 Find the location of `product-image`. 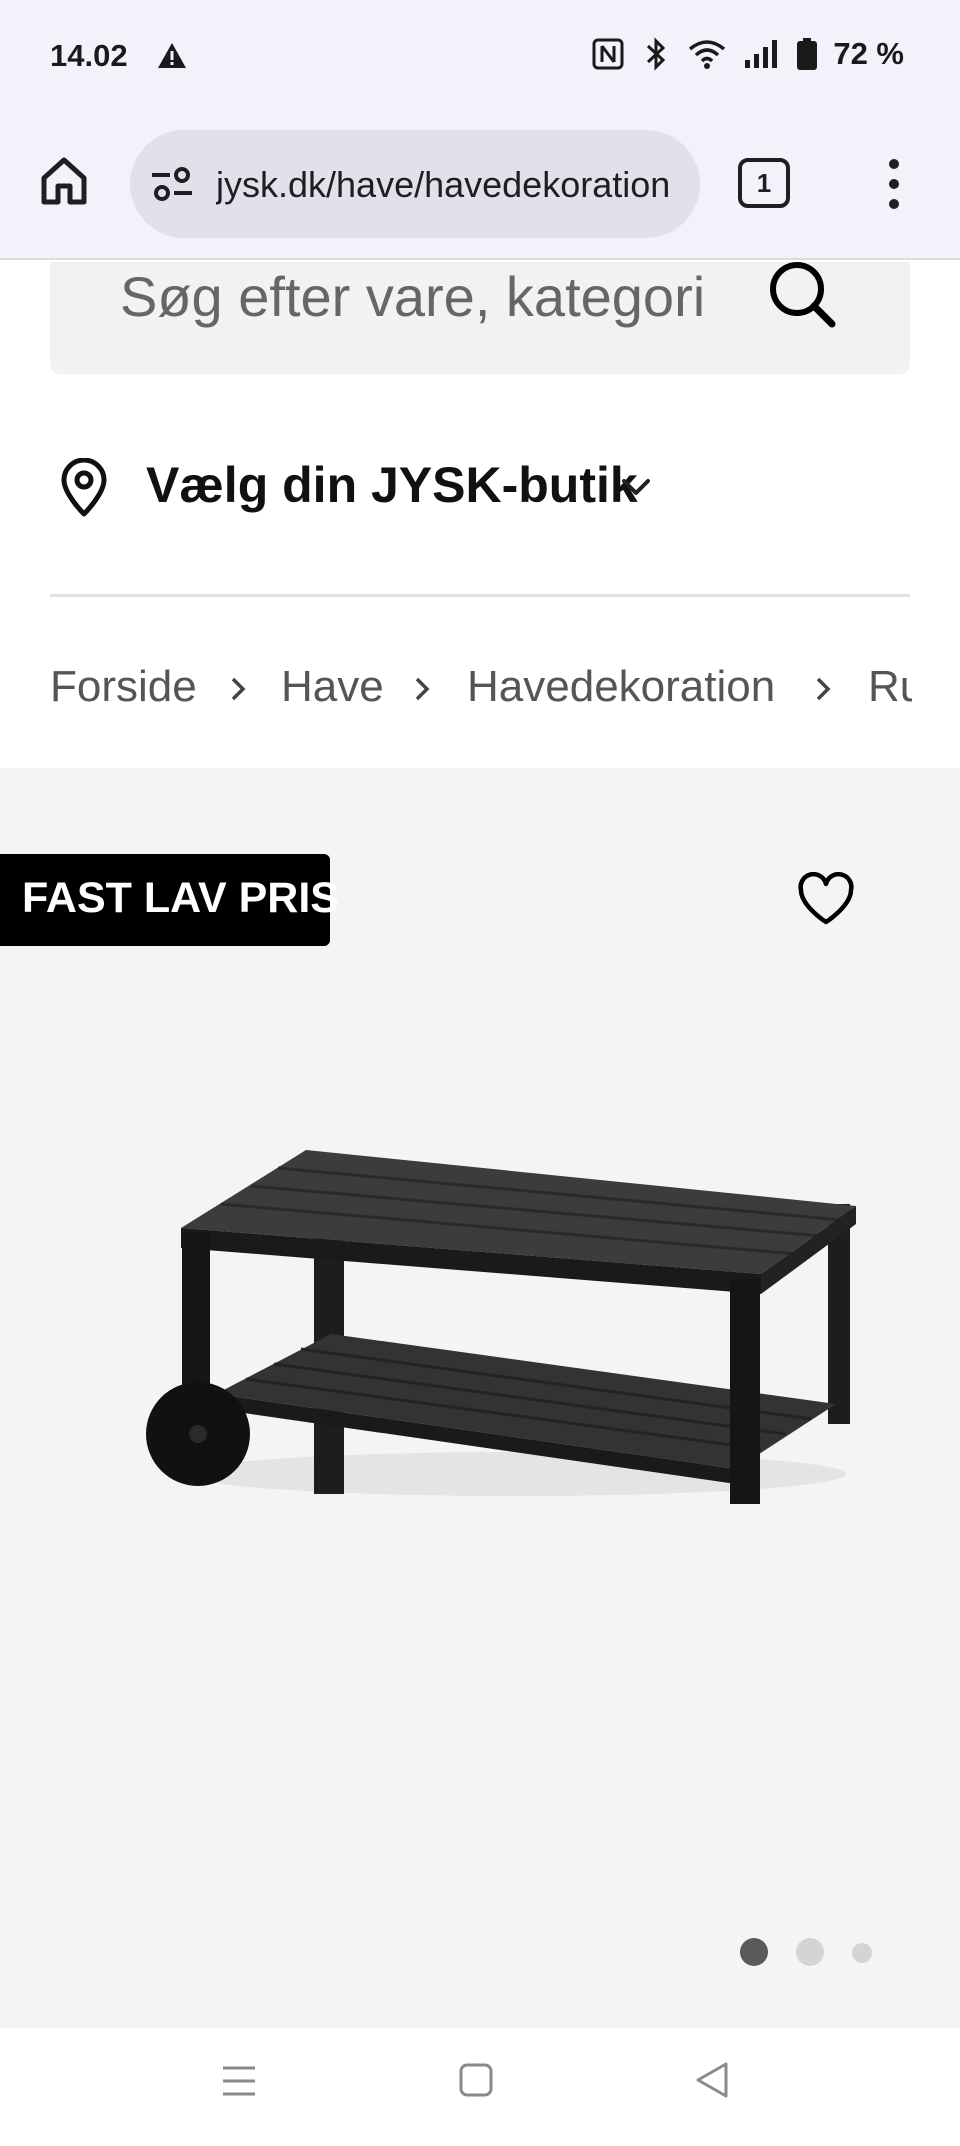

product-image is located at coordinates (501, 1327).